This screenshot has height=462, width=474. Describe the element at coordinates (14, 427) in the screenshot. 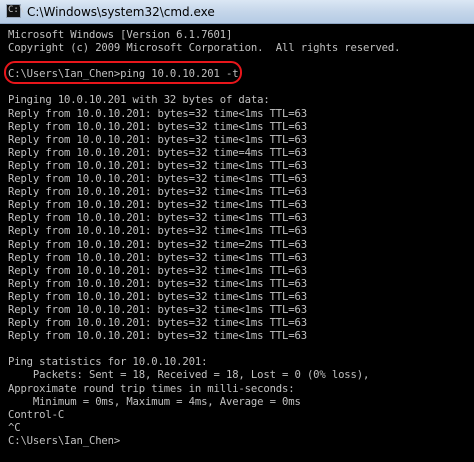

I see `console-line: ^C` at that location.